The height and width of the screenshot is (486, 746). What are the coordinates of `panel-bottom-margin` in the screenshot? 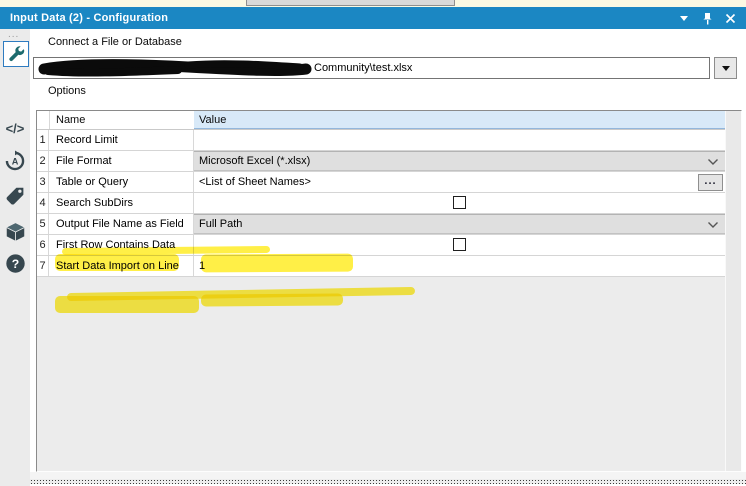 It's located at (388, 475).